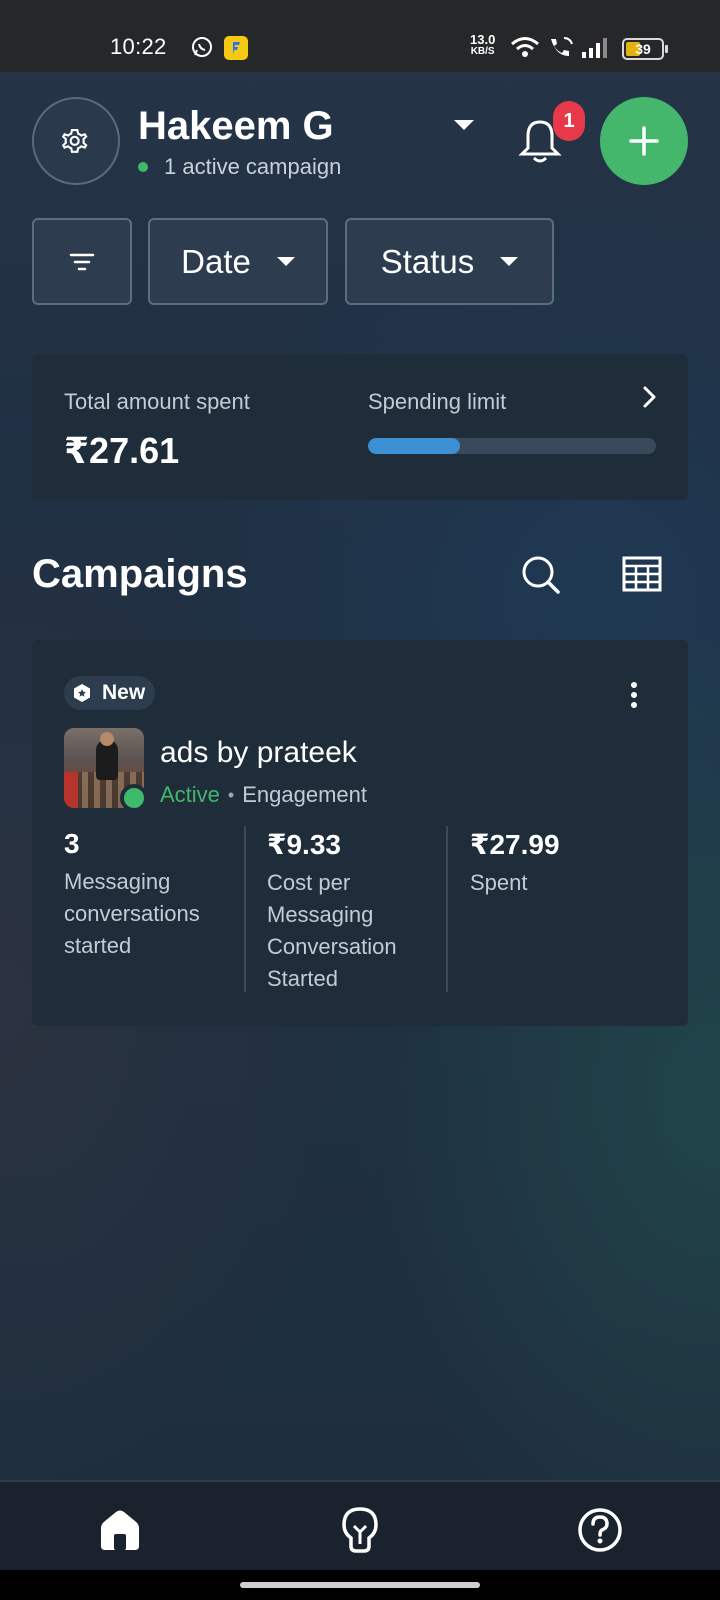  Describe the element at coordinates (650, 397) in the screenshot. I see `chevron-right-icon` at that location.